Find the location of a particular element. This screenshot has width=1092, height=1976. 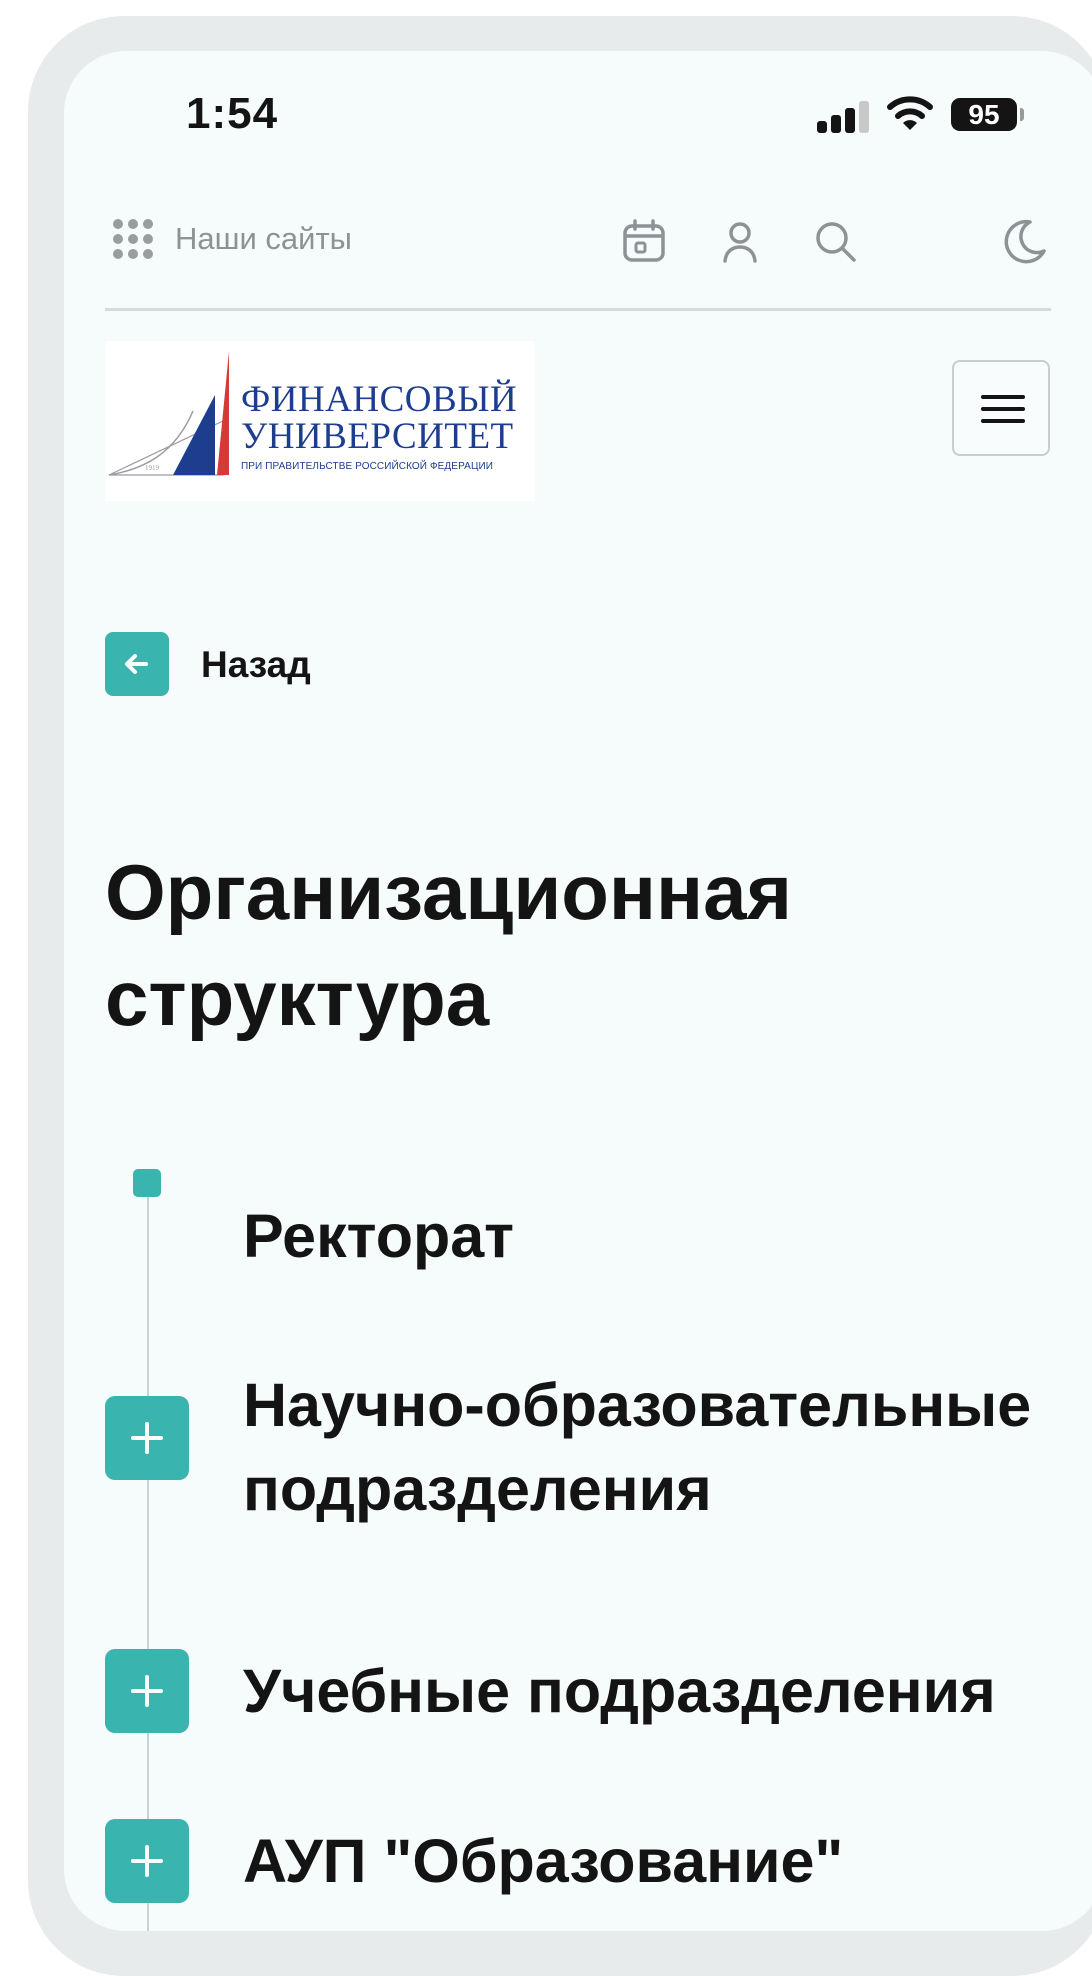

our-sites-button: Наши сайты is located at coordinates (232, 239).